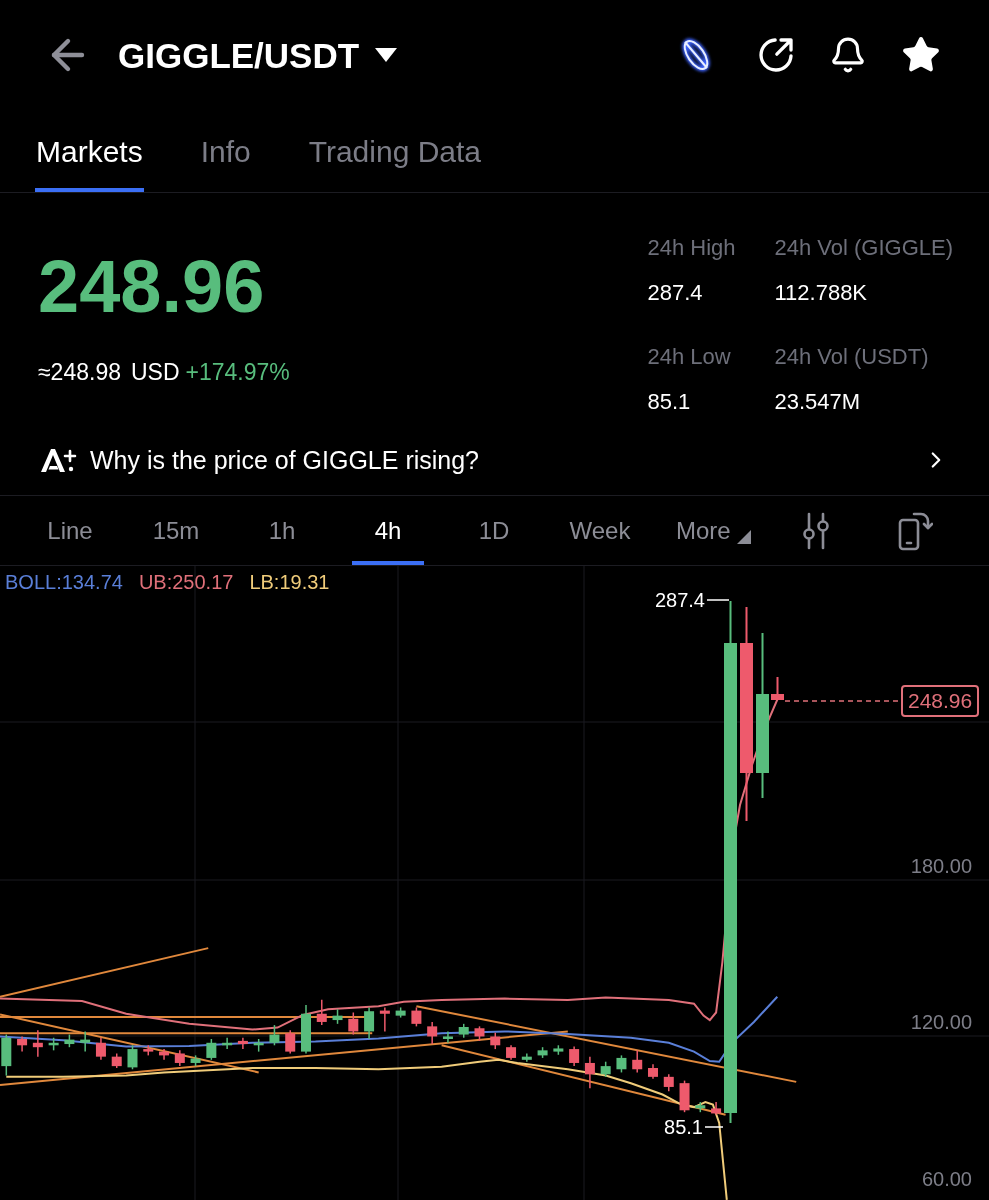 The width and height of the screenshot is (989, 1200). I want to click on tab: Markets, so click(89, 151).